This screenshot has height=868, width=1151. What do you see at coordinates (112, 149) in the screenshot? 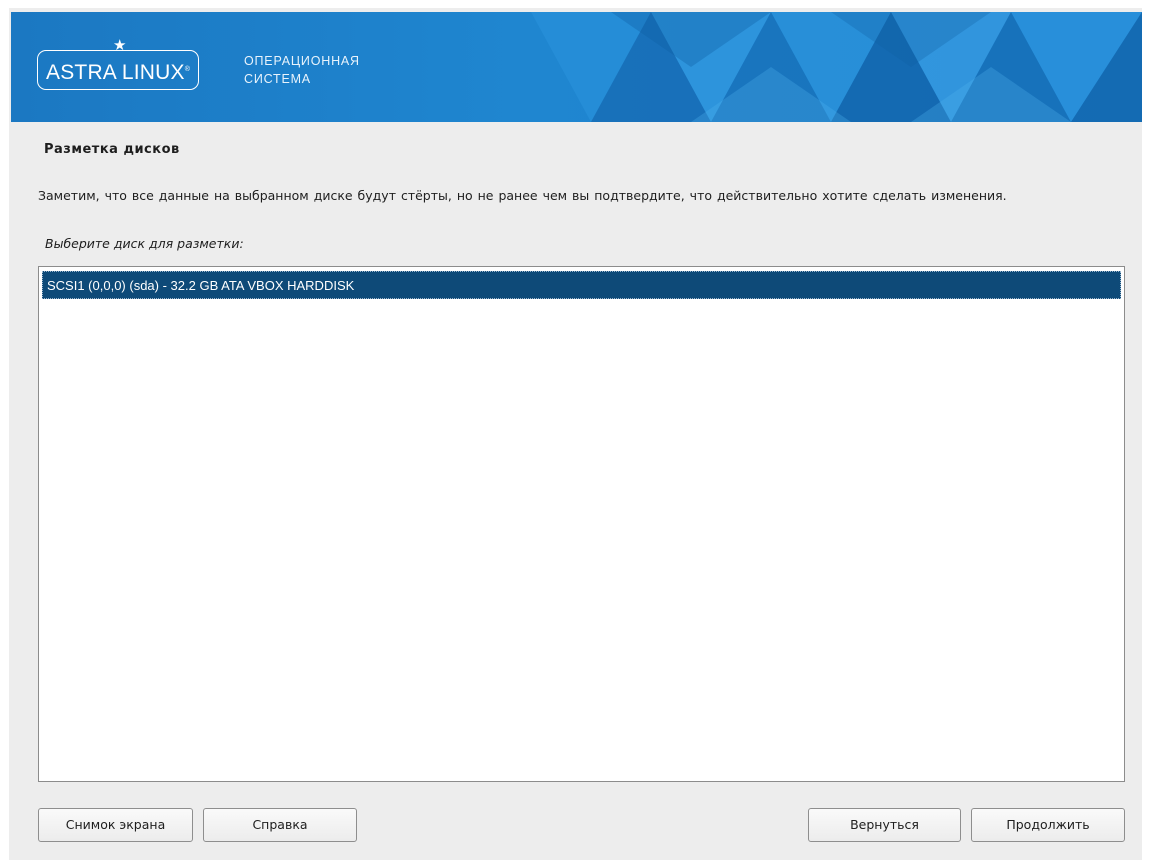
I see `page-title: Разметка дисков` at bounding box center [112, 149].